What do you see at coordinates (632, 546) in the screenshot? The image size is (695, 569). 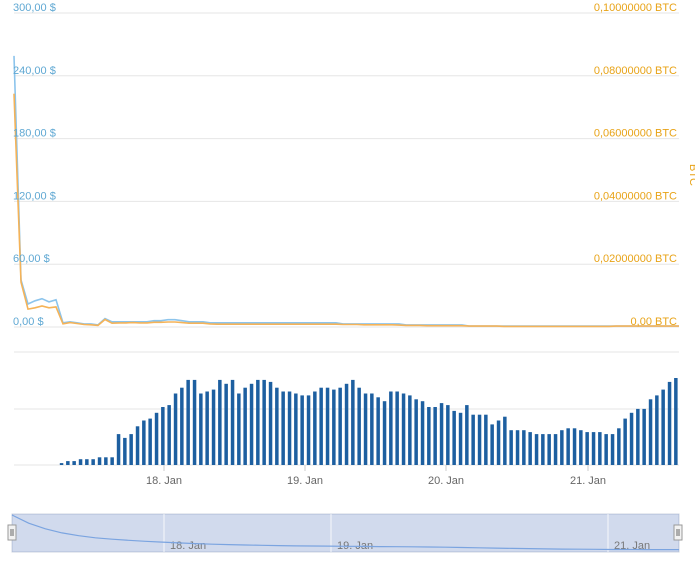 I see `navigator-tick-label: 21. Jan` at bounding box center [632, 546].